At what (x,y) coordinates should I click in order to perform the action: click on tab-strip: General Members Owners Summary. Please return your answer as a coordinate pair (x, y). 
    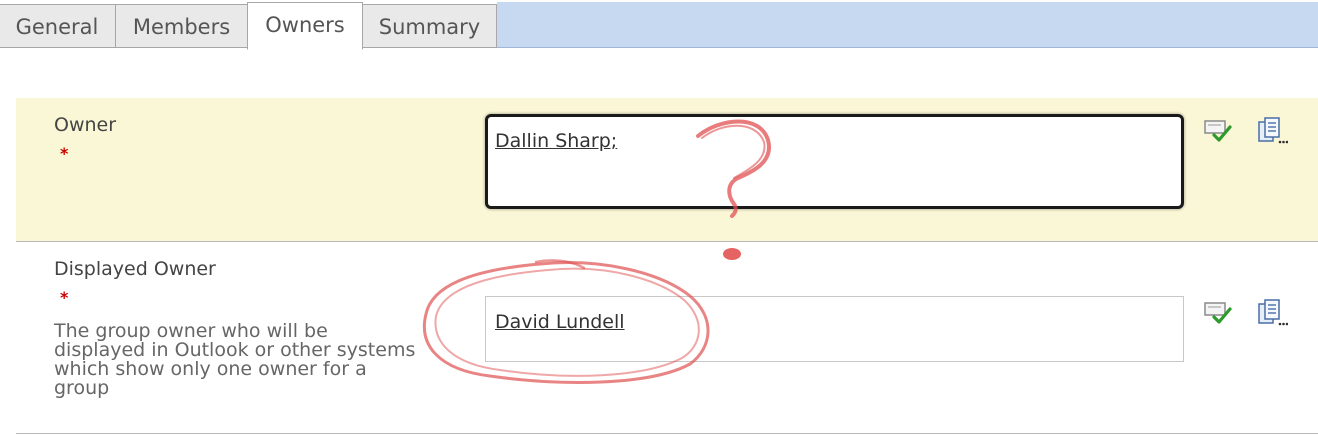
    Looking at the image, I should click on (659, 25).